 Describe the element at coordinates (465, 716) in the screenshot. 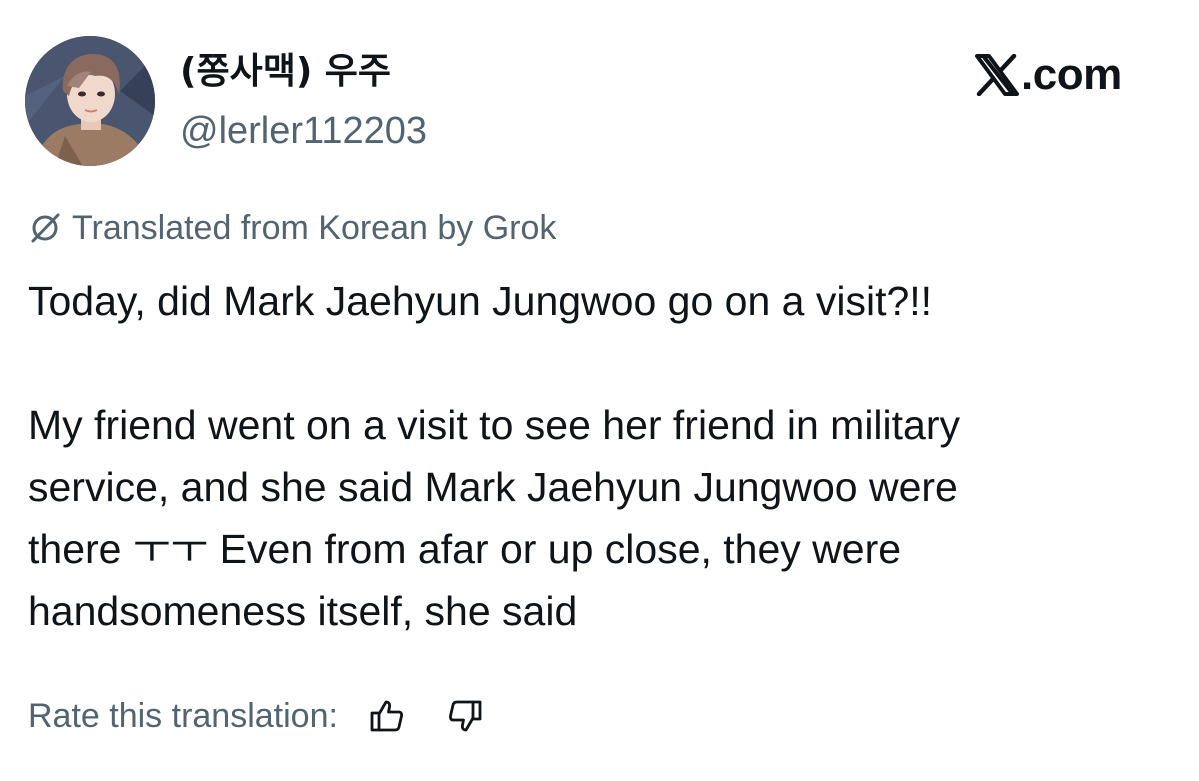

I see `thumbs-down-icon` at that location.